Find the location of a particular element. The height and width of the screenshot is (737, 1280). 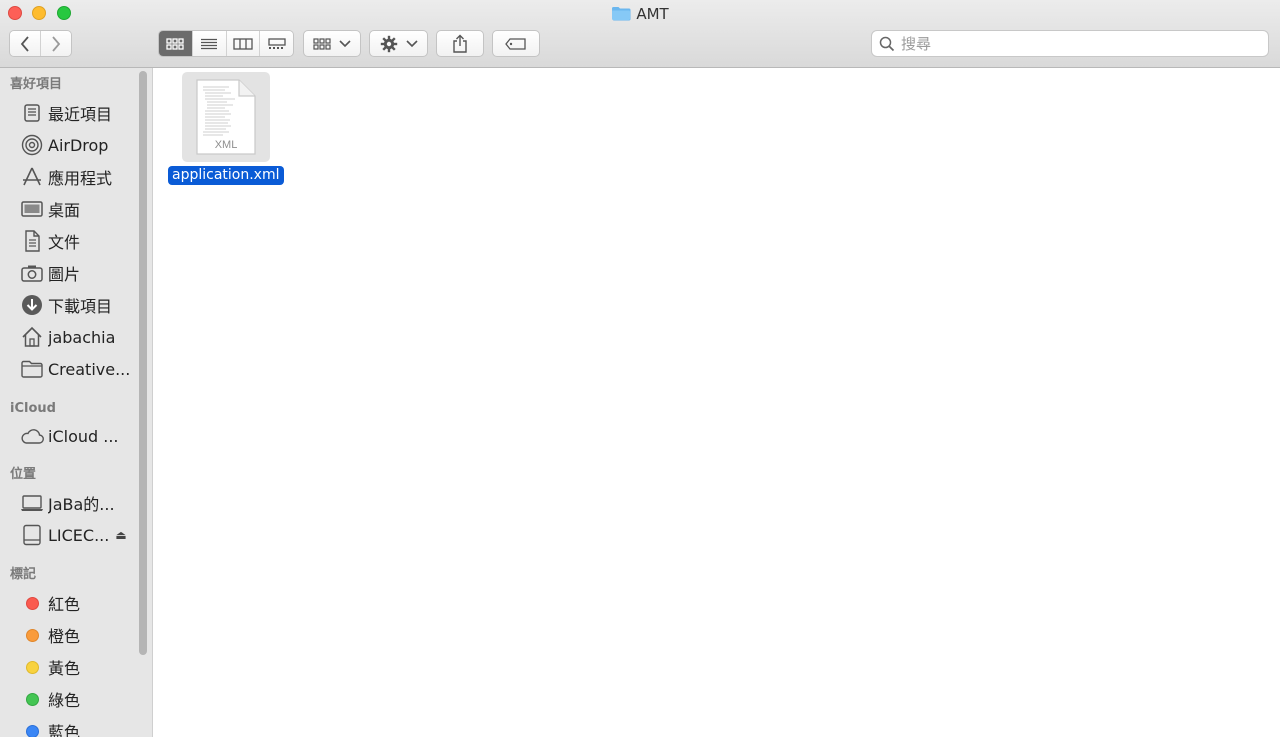

share-icon is located at coordinates (460, 43).